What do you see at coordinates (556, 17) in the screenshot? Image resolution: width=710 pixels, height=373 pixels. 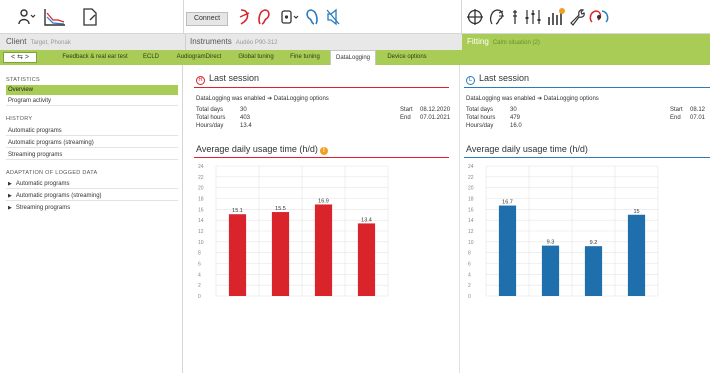 I see `equalizer-icon` at bounding box center [556, 17].